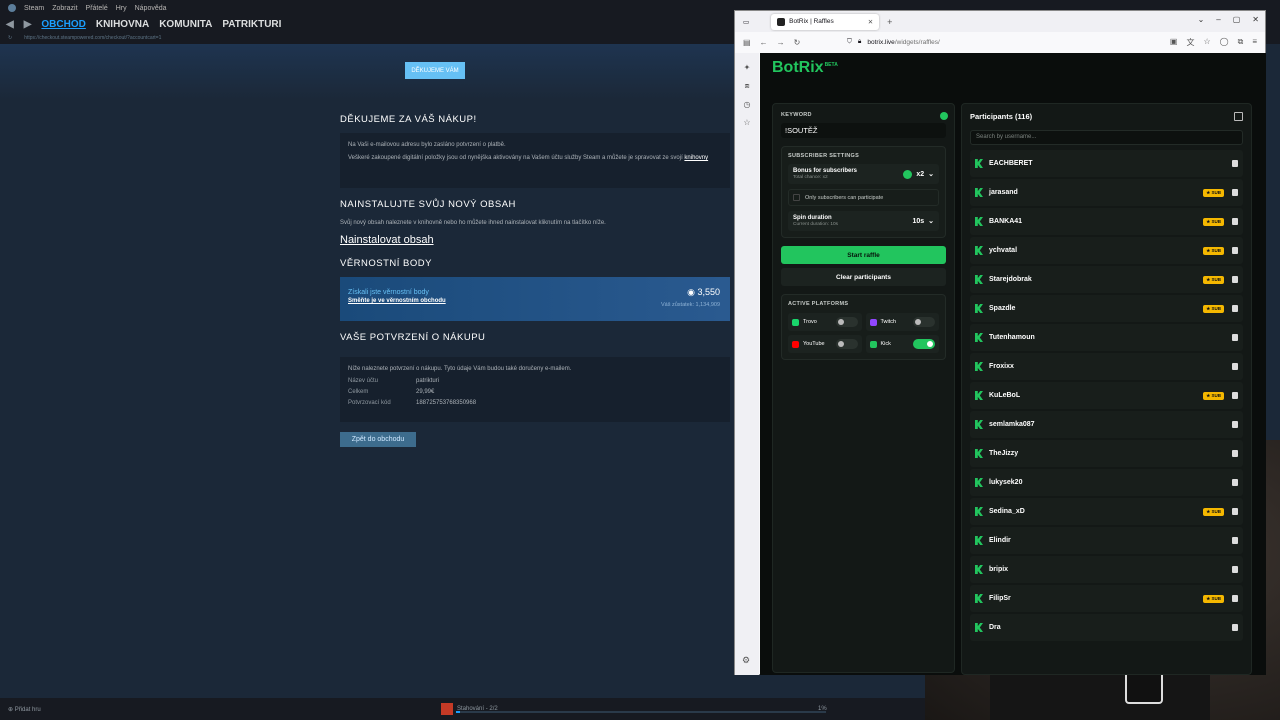 The height and width of the screenshot is (720, 1280). I want to click on participant-name: Elindir, so click(1000, 540).